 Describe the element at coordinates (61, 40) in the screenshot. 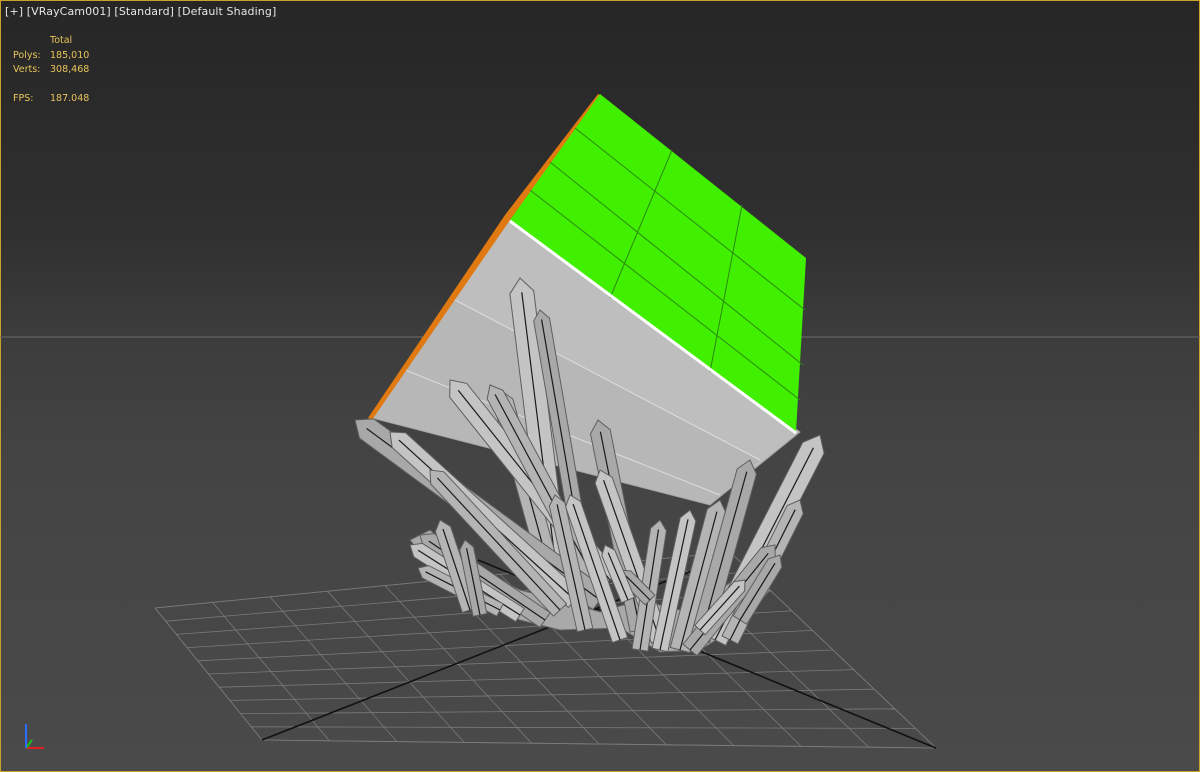

I see `stats-total-header: Total` at that location.